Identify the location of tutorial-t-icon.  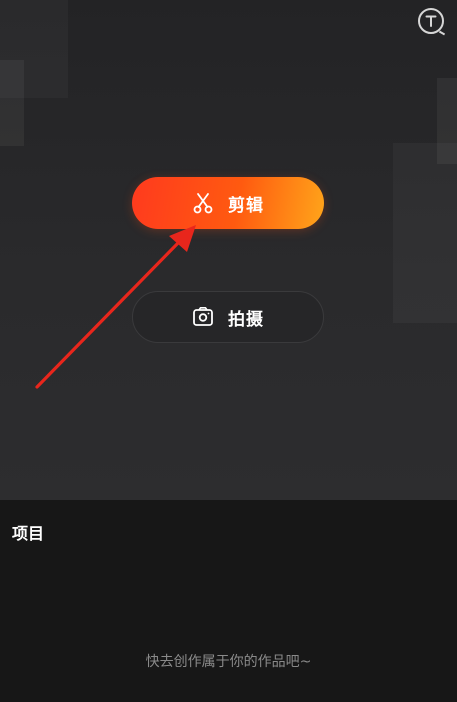
(431, 21).